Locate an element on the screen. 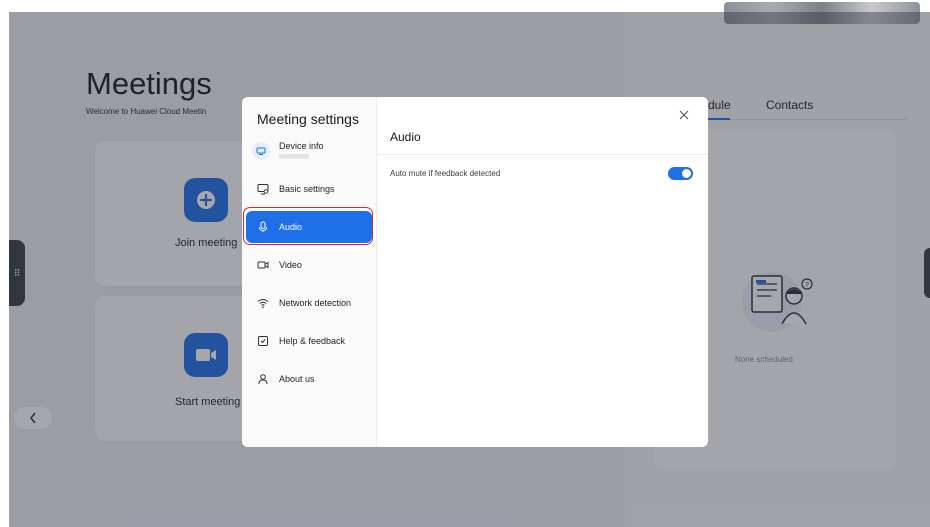 The image size is (930, 527). nav-video: Video is located at coordinates (309, 265).